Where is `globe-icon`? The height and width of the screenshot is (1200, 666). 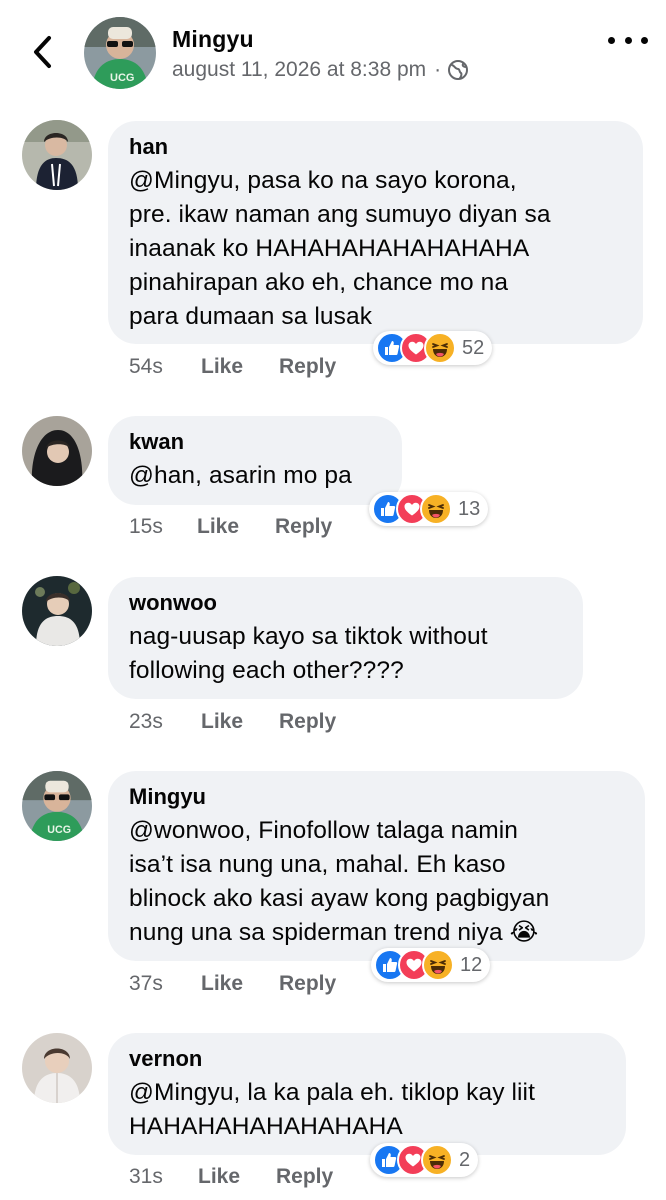 globe-icon is located at coordinates (458, 70).